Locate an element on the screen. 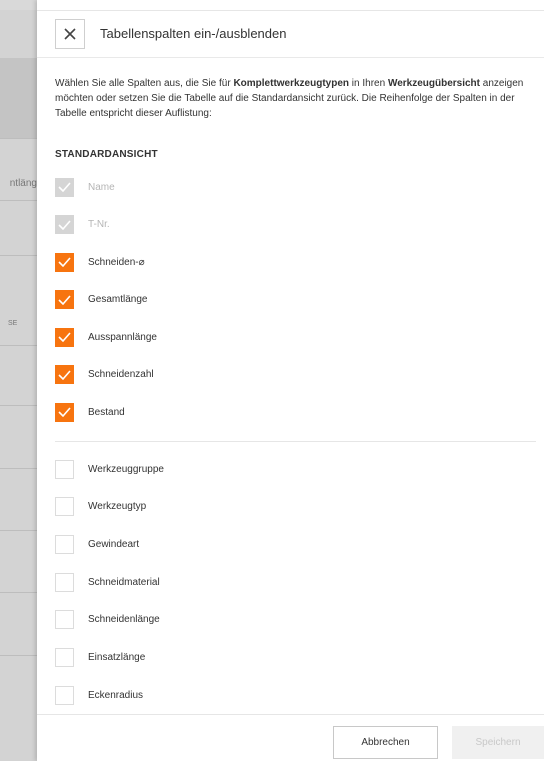 The height and width of the screenshot is (761, 544). save-button: Speichern is located at coordinates (498, 742).